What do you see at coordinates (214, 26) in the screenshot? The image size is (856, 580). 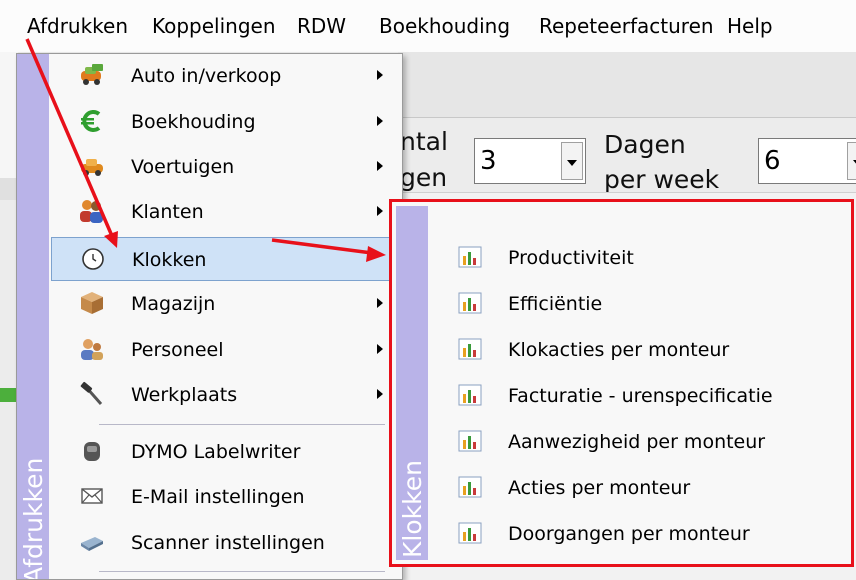 I see `menu-koppelingen: Koppelingen` at bounding box center [214, 26].